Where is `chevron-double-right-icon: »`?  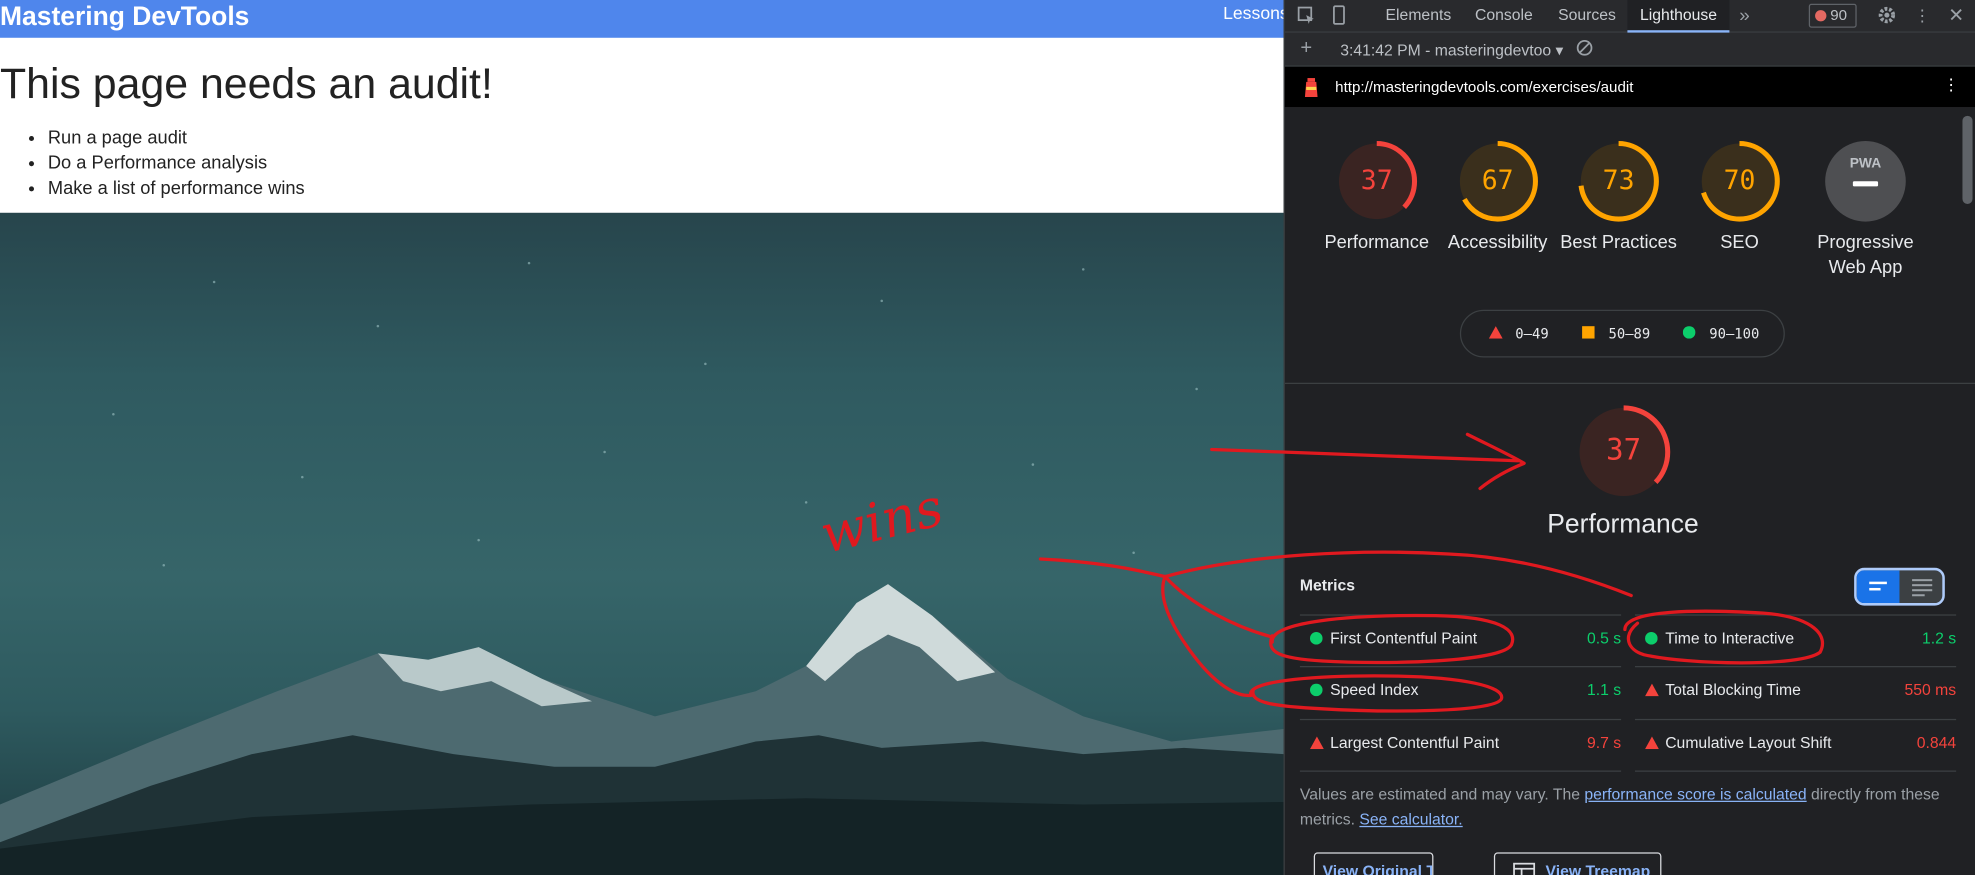
chevron-double-right-icon: » is located at coordinates (1744, 16).